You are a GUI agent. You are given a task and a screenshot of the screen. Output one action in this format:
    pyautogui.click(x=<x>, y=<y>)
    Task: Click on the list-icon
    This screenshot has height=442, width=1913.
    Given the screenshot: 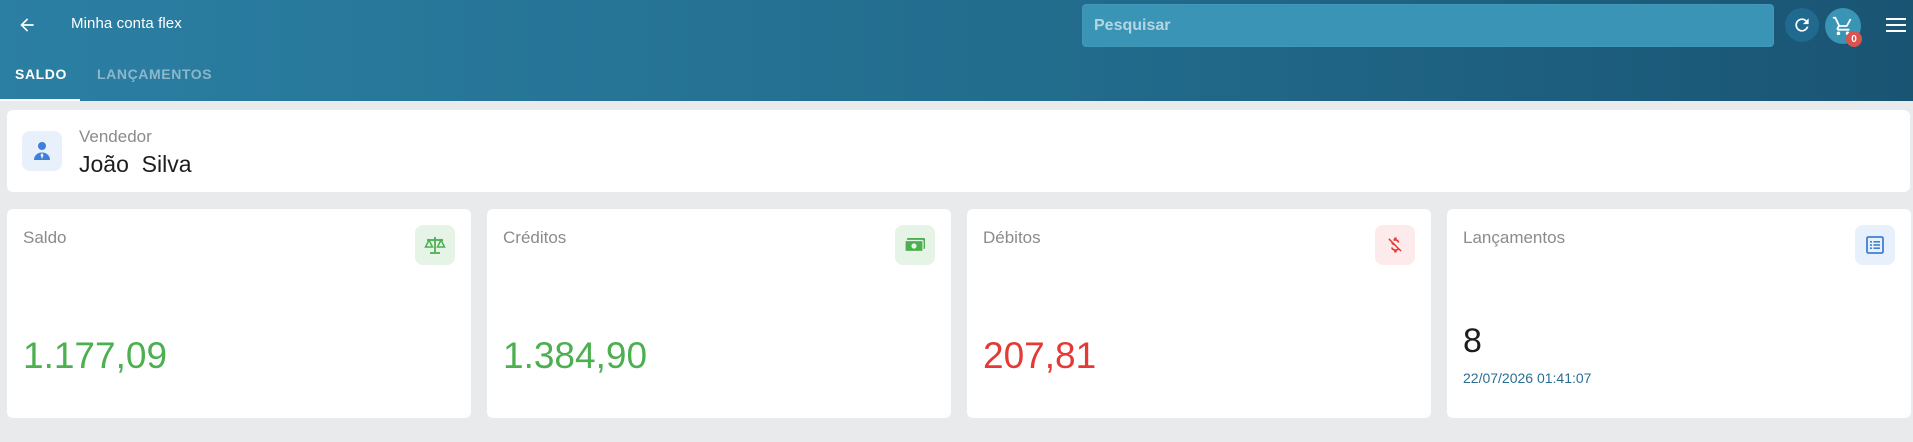 What is the action you would take?
    pyautogui.click(x=1875, y=245)
    